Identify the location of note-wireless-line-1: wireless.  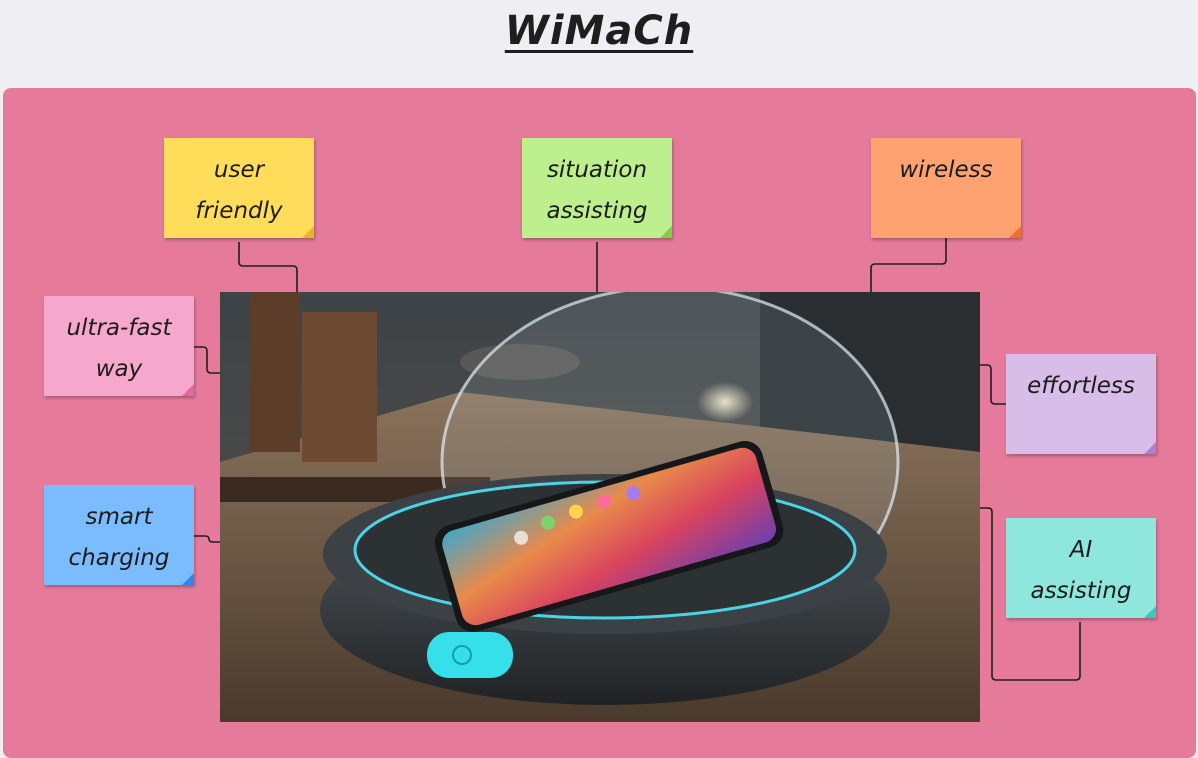
(946, 170).